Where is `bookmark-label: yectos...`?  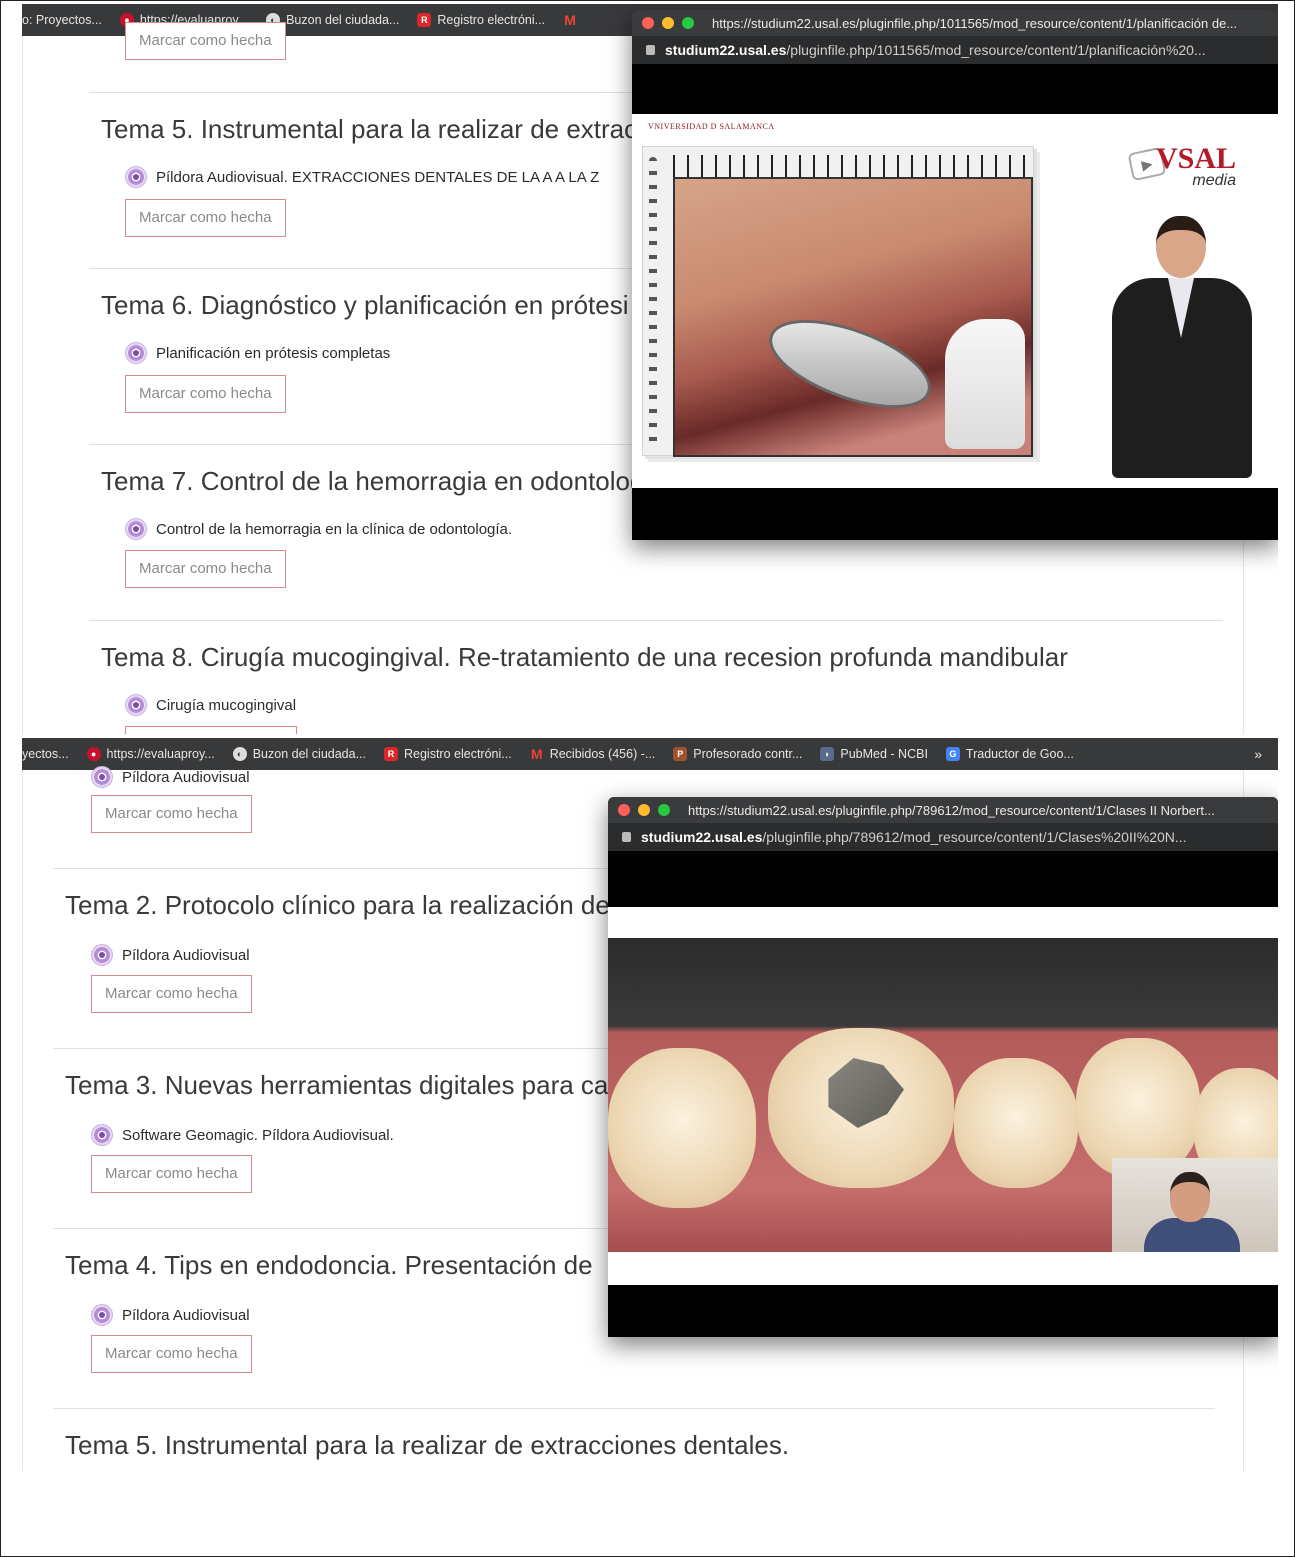 bookmark-label: yectos... is located at coordinates (45, 754).